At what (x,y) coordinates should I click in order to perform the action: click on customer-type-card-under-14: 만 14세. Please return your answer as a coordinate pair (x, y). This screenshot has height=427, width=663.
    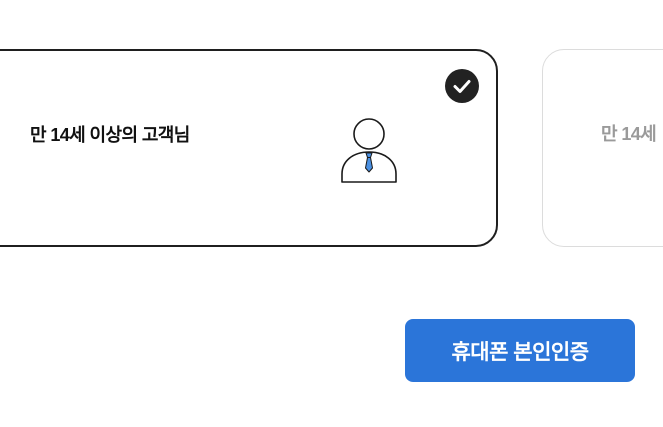
    Looking at the image, I should click on (602, 148).